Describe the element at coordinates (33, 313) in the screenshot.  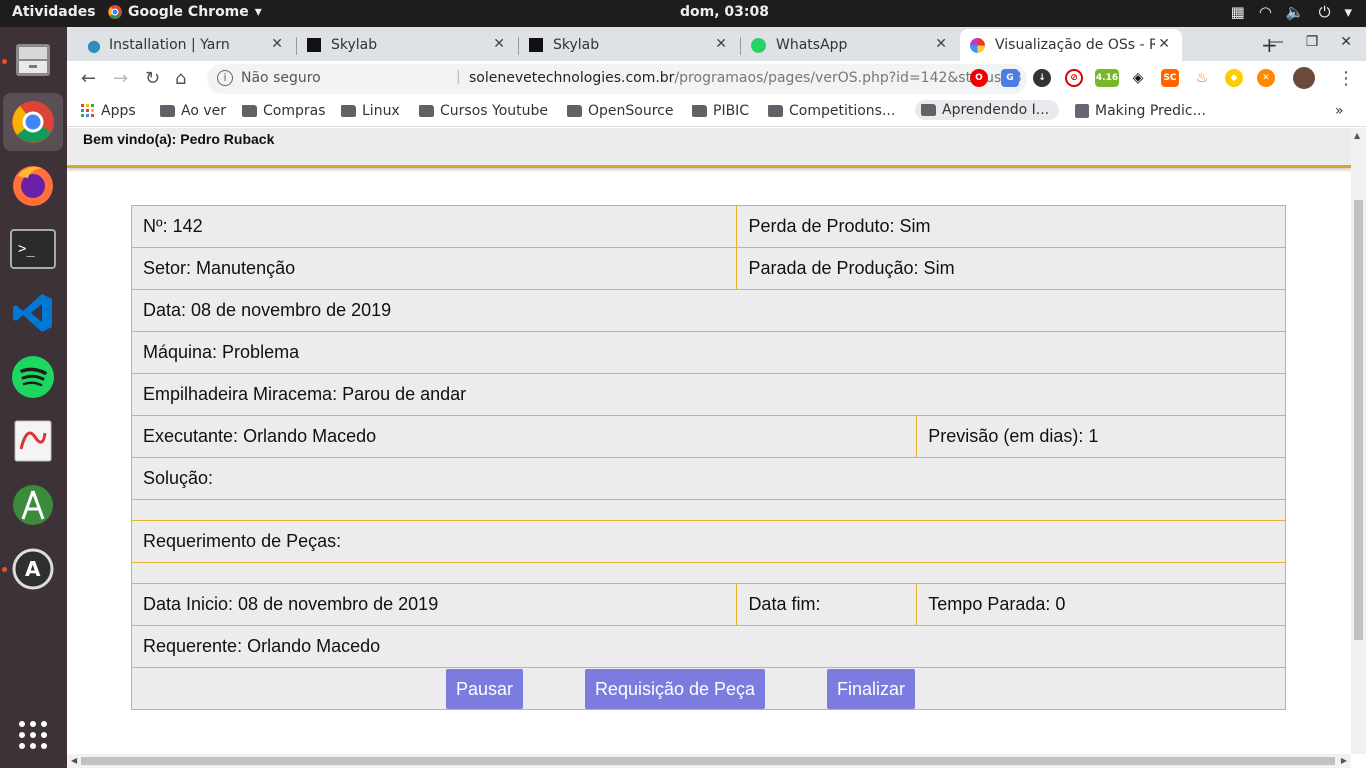
I see `vscode-icon` at that location.